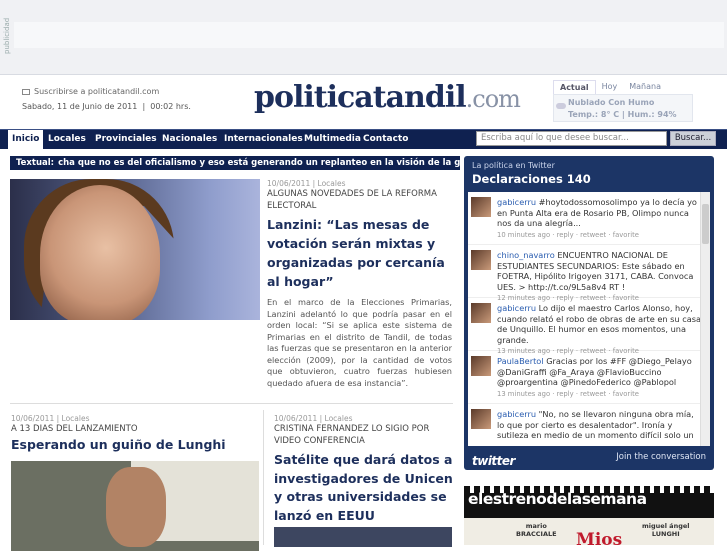 The image size is (727, 551). What do you see at coordinates (599, 537) in the screenshot?
I see `movie-title: Mios` at bounding box center [599, 537].